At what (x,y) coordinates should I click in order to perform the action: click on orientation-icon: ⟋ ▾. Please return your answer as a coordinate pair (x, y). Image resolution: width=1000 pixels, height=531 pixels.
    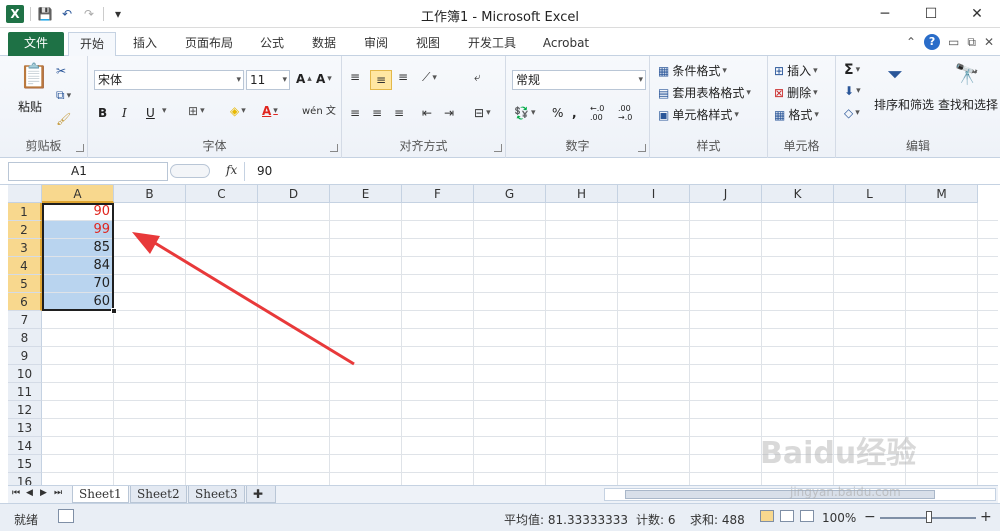
    Looking at the image, I should click on (429, 77).